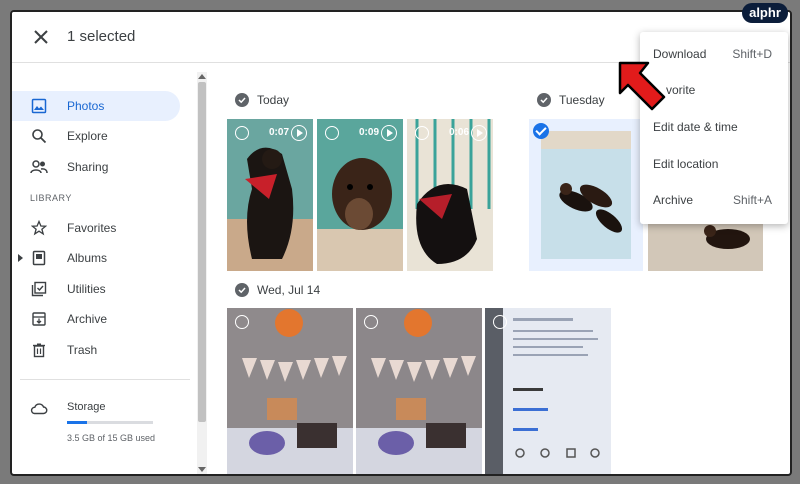  I want to click on close-icon, so click(41, 37).